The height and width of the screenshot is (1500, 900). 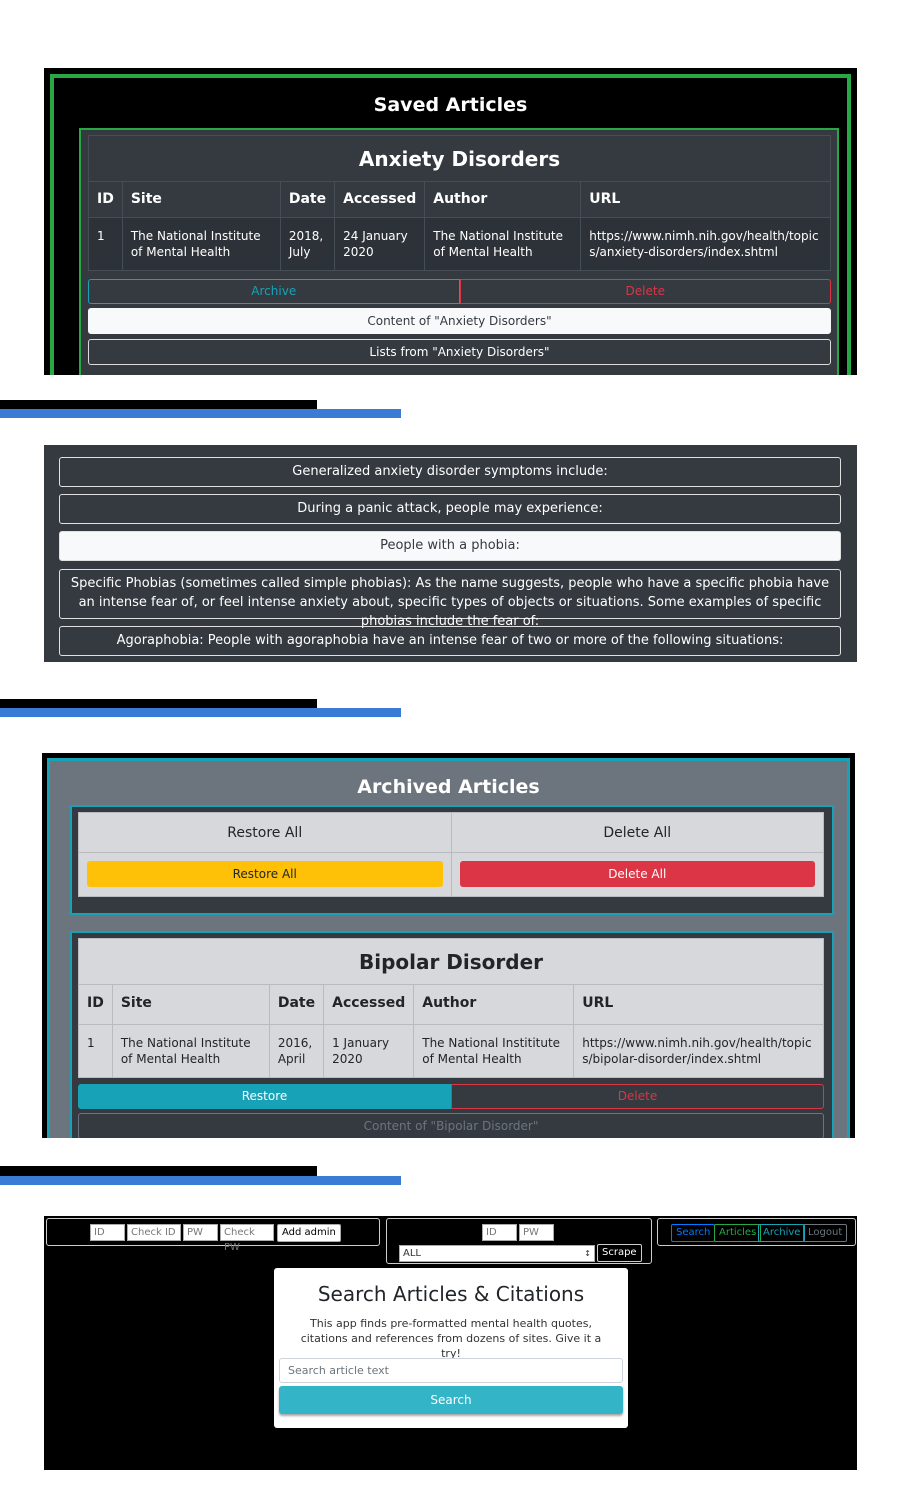 I want to click on search-input: Search article text, so click(x=451, y=1370).